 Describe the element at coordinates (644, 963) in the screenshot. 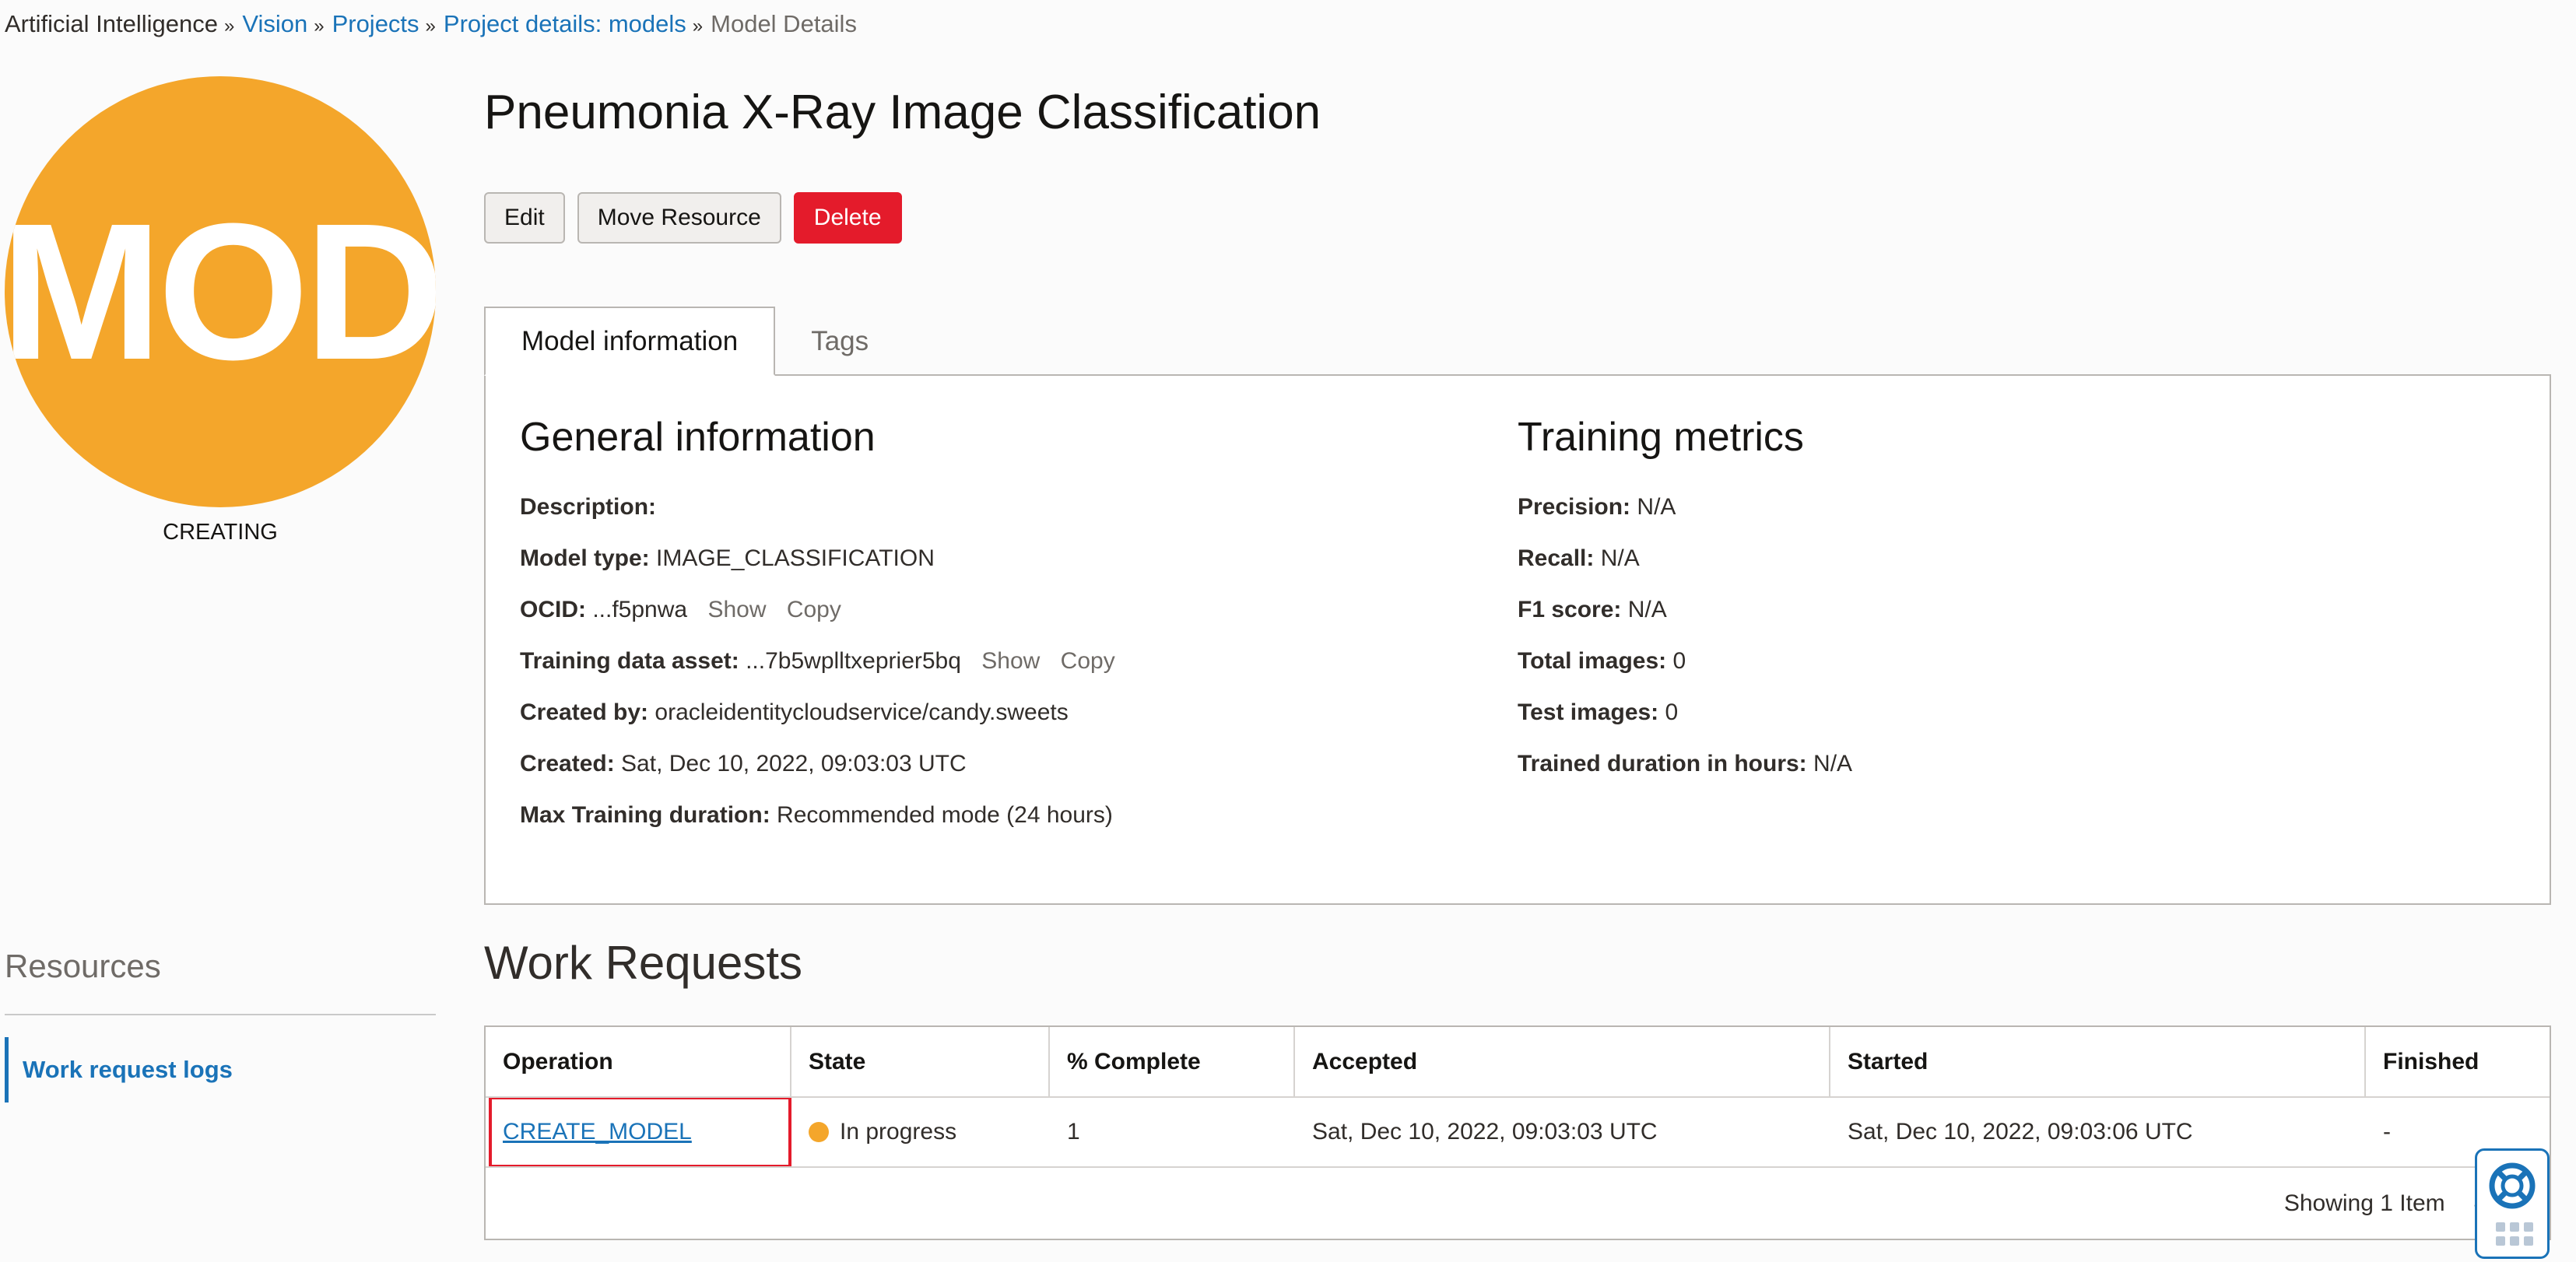

I see `work-requests-heading: Work Requests` at that location.